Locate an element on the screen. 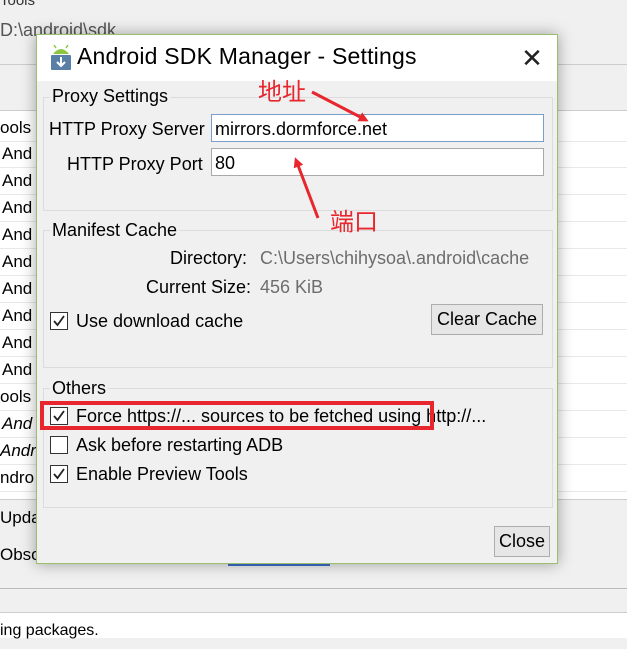 The height and width of the screenshot is (649, 627). annotation-arrows is located at coordinates (331, 154).